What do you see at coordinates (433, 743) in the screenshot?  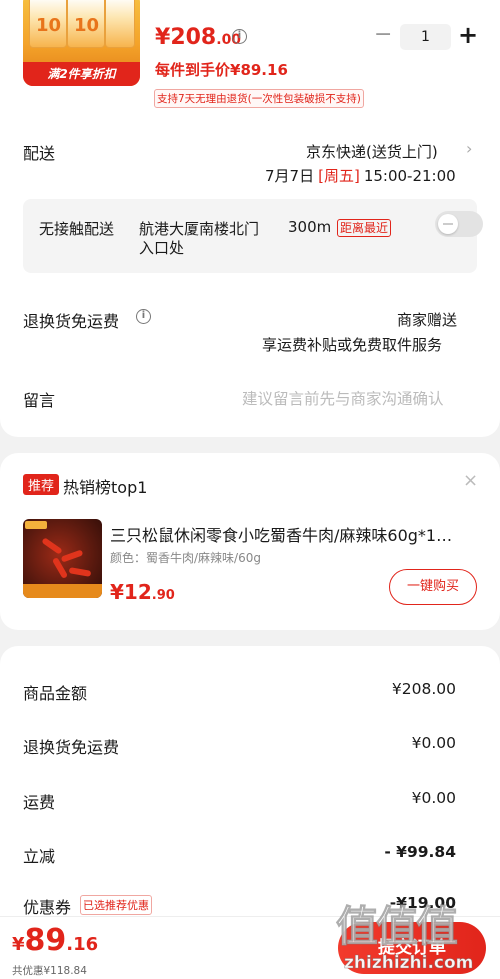 I see `summary-value-return-shipping: ¥0.00` at bounding box center [433, 743].